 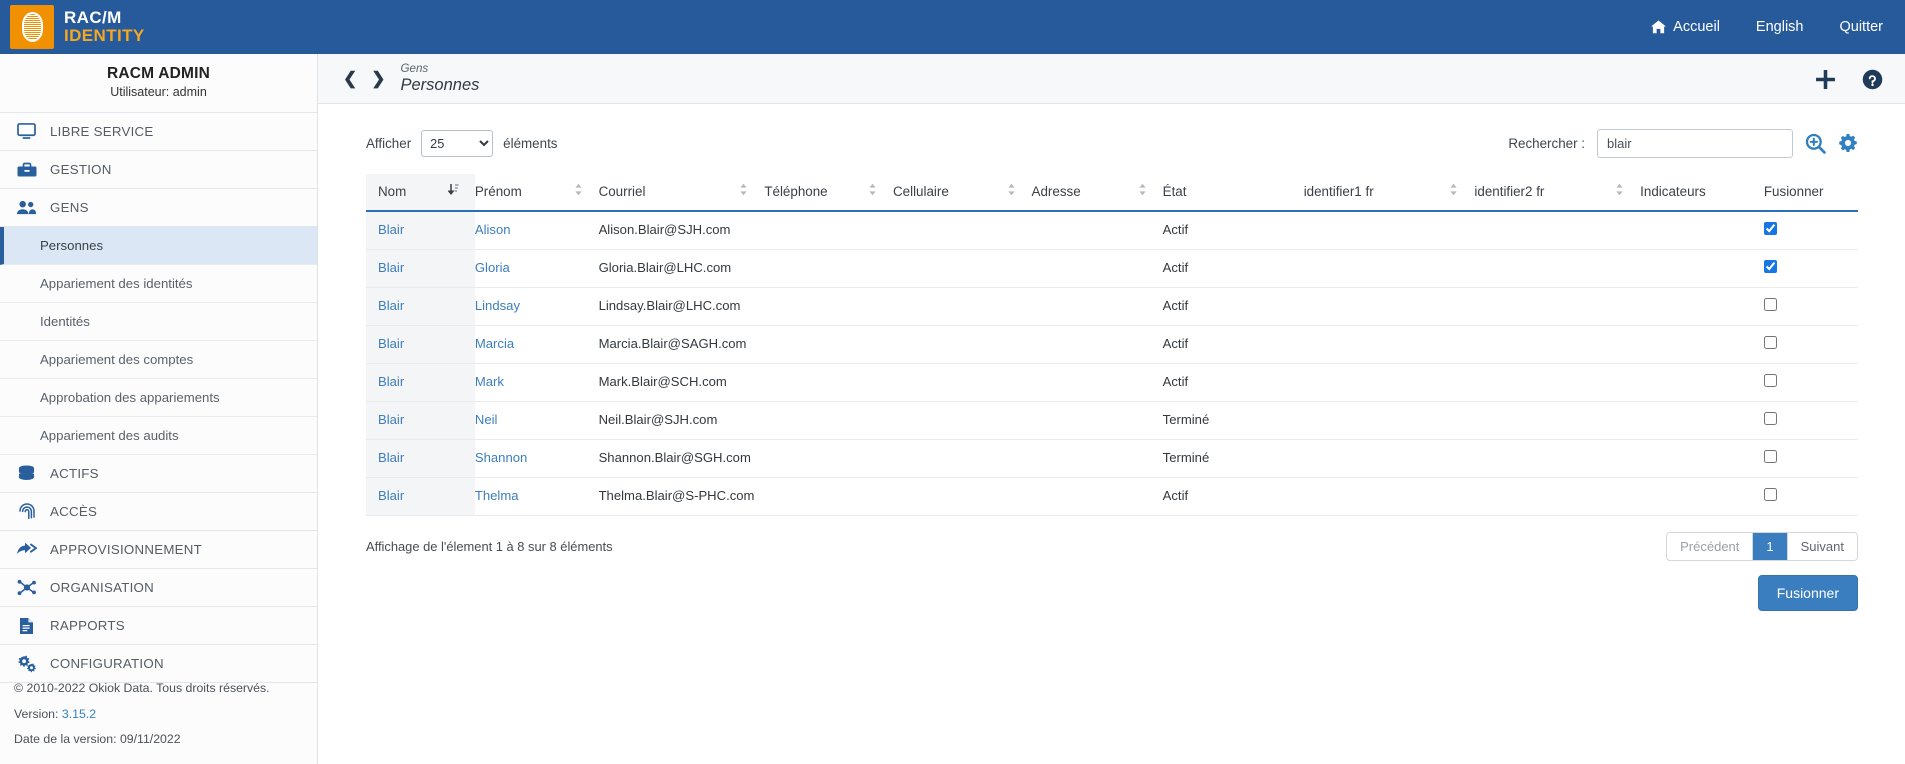 I want to click on cell-prenom-link: Gloria, so click(x=492, y=267).